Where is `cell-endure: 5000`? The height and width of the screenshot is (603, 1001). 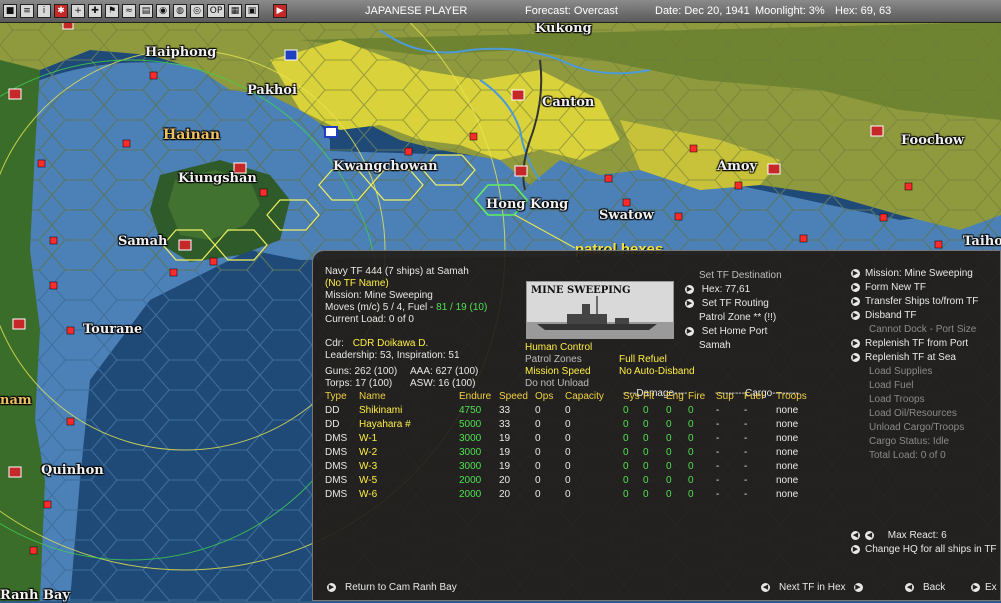
cell-endure: 5000 is located at coordinates (470, 424).